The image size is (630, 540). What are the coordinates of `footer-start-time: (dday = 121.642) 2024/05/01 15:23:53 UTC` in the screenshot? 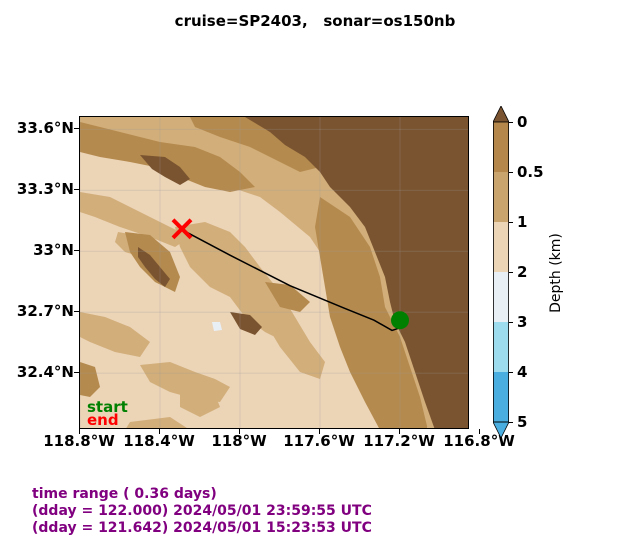 It's located at (202, 528).